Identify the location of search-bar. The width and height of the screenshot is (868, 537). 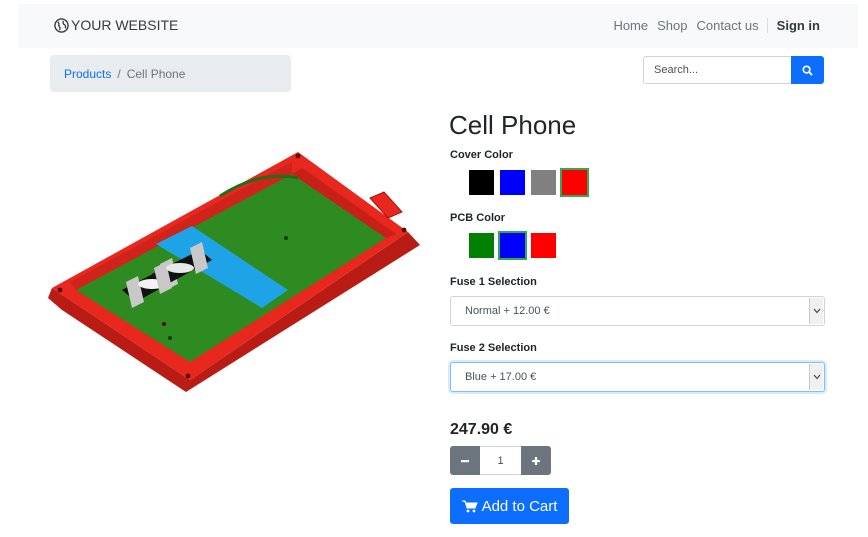
(733, 70).